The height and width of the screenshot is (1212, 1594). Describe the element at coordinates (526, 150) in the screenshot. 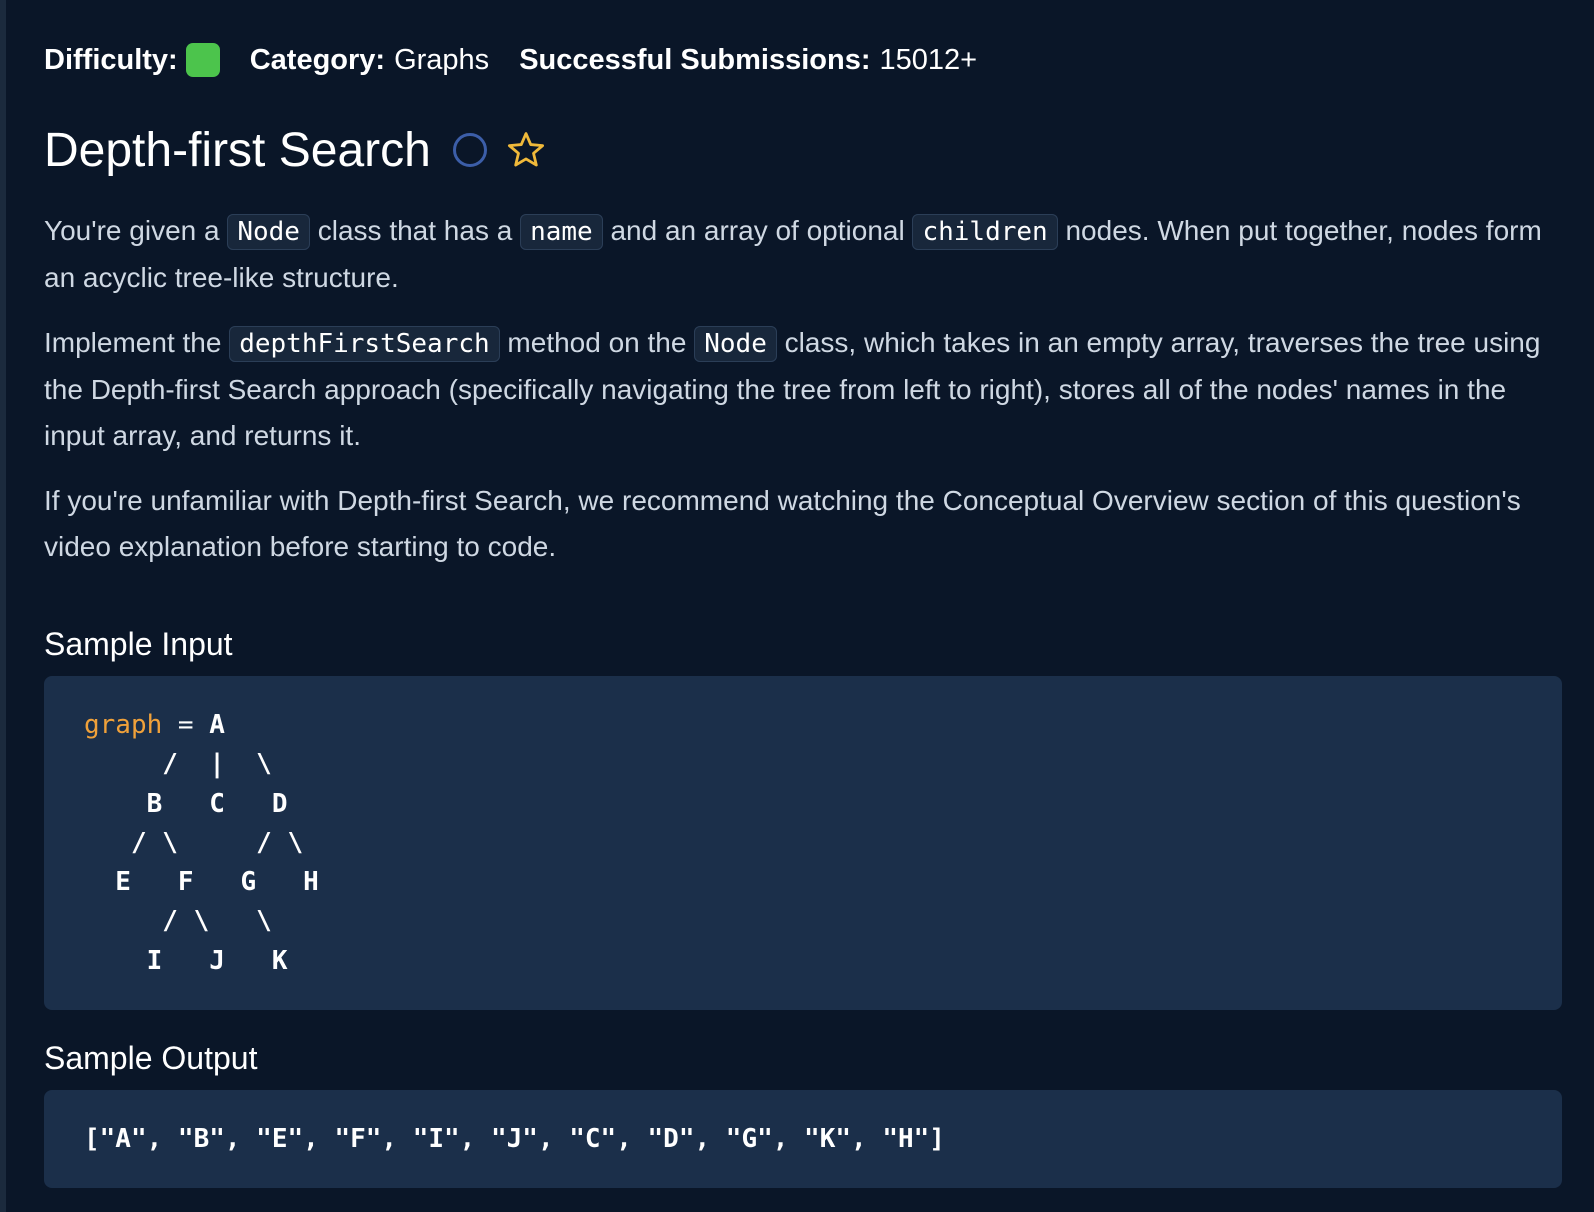

I see `star-icon` at that location.